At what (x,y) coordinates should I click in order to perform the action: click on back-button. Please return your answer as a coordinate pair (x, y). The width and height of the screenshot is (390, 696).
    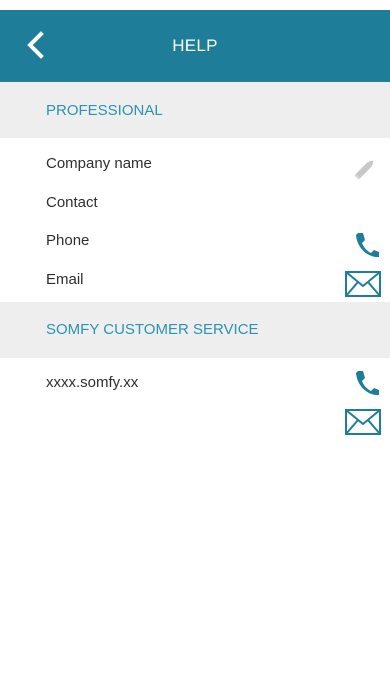
    Looking at the image, I should click on (39, 46).